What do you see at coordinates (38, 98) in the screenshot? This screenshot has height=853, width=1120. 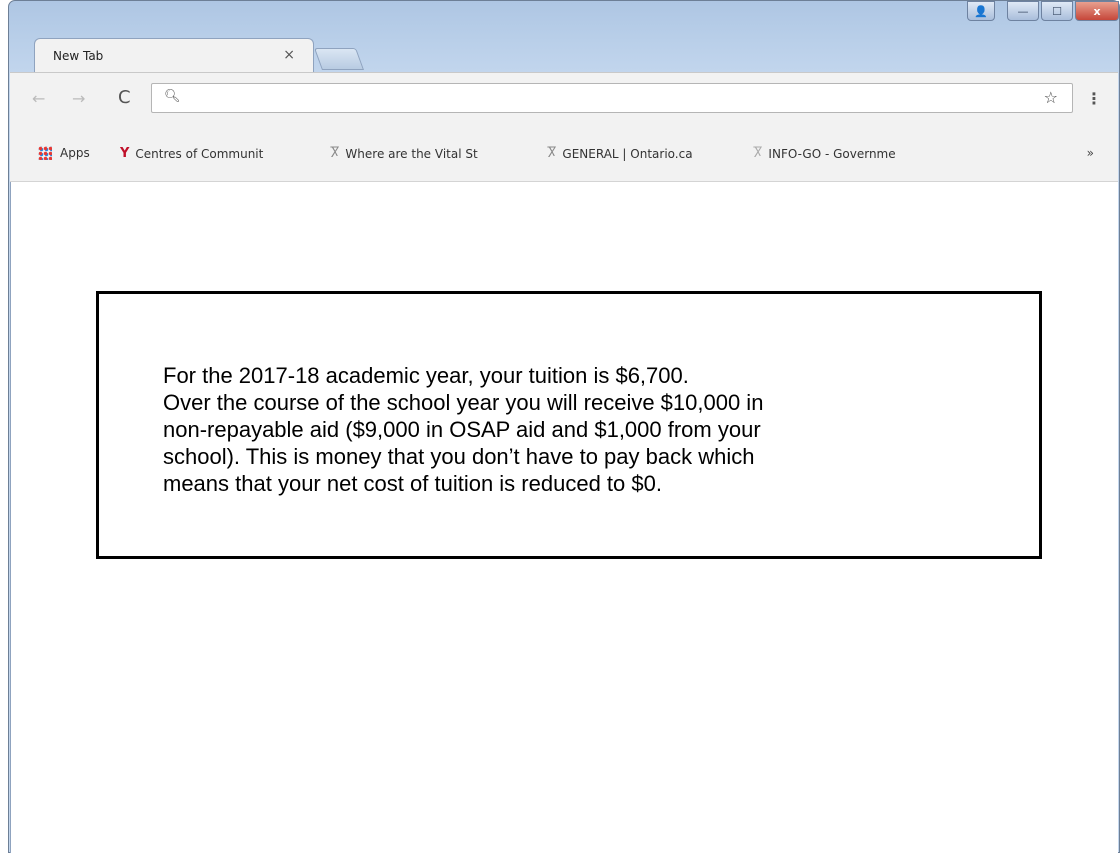 I see `back-icon: ←` at bounding box center [38, 98].